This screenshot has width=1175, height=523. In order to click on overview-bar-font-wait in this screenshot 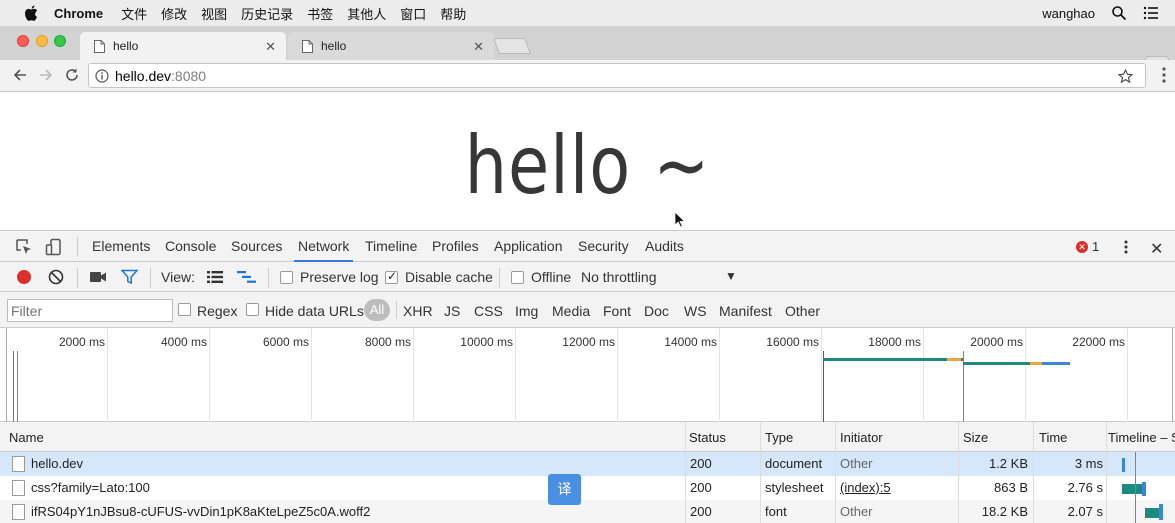, I will do `click(1036, 363)`.